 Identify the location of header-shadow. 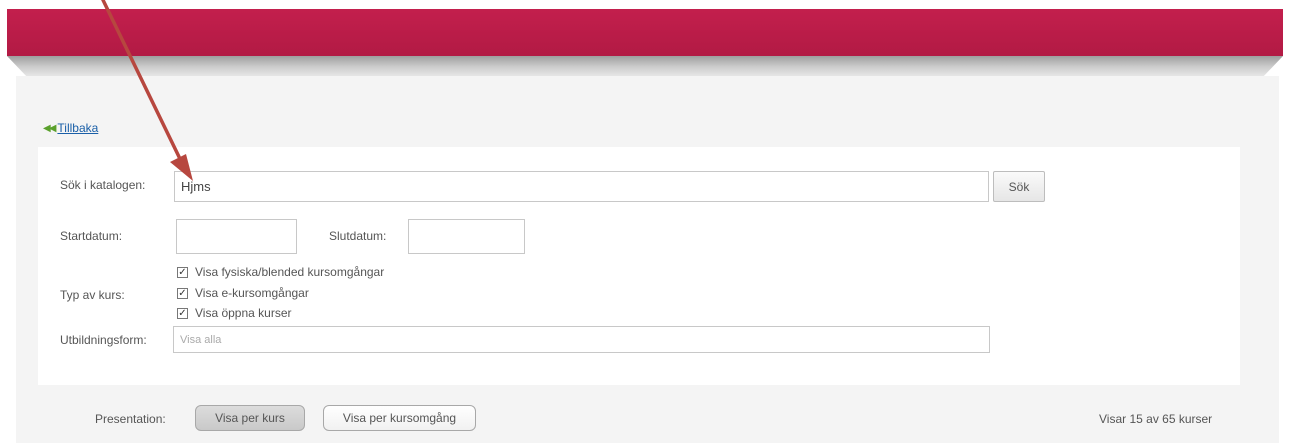
(645, 66).